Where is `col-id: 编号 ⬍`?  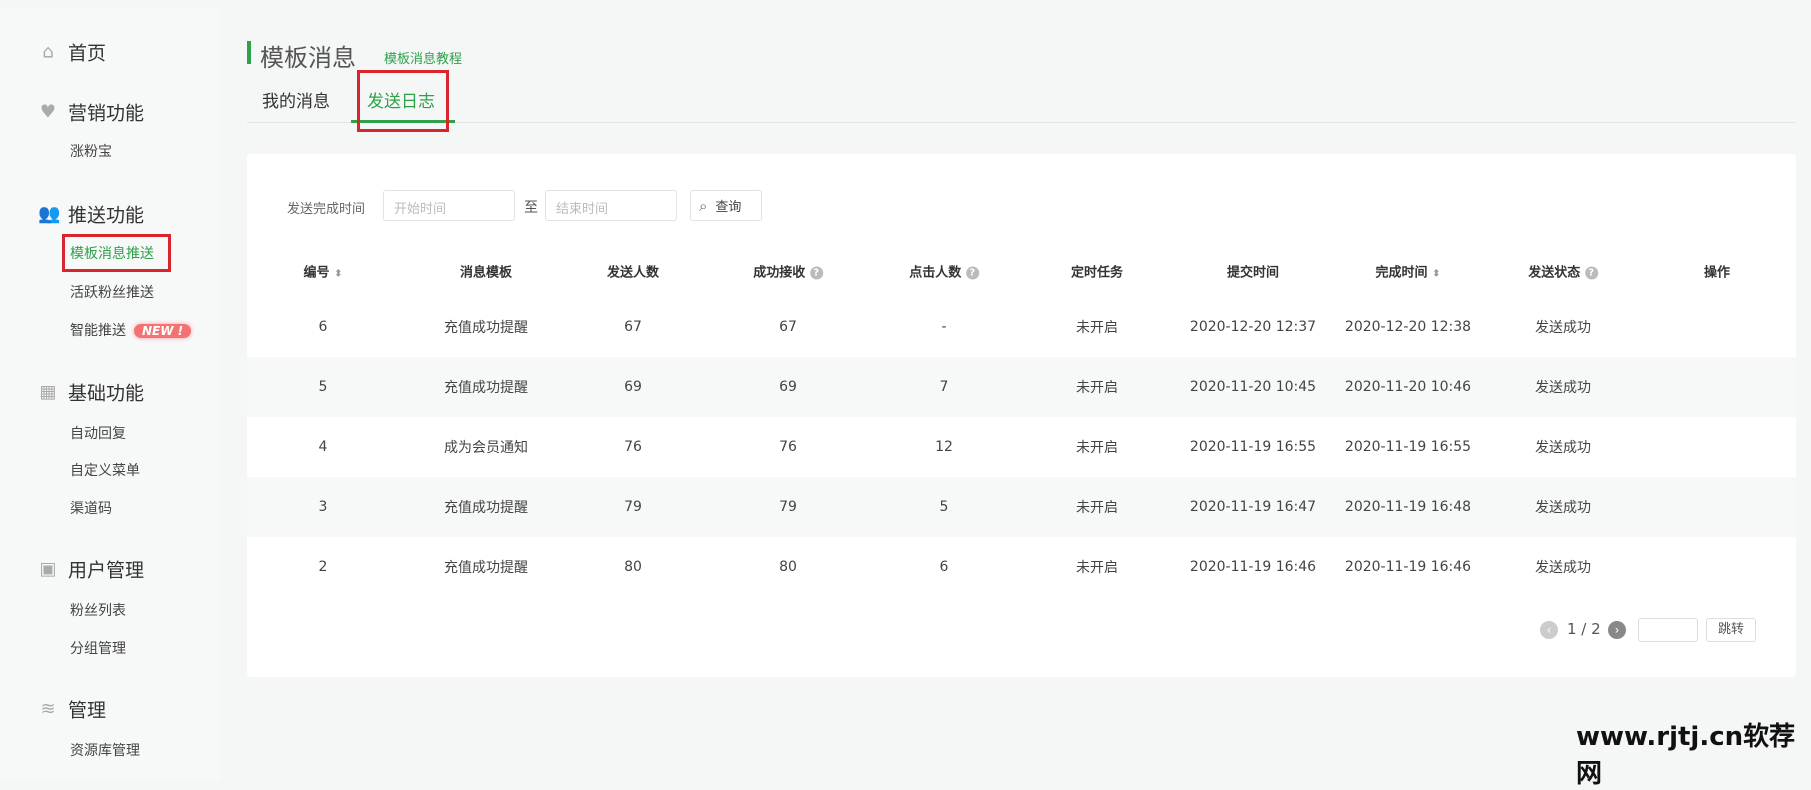
col-id: 编号 ⬍ is located at coordinates (323, 271).